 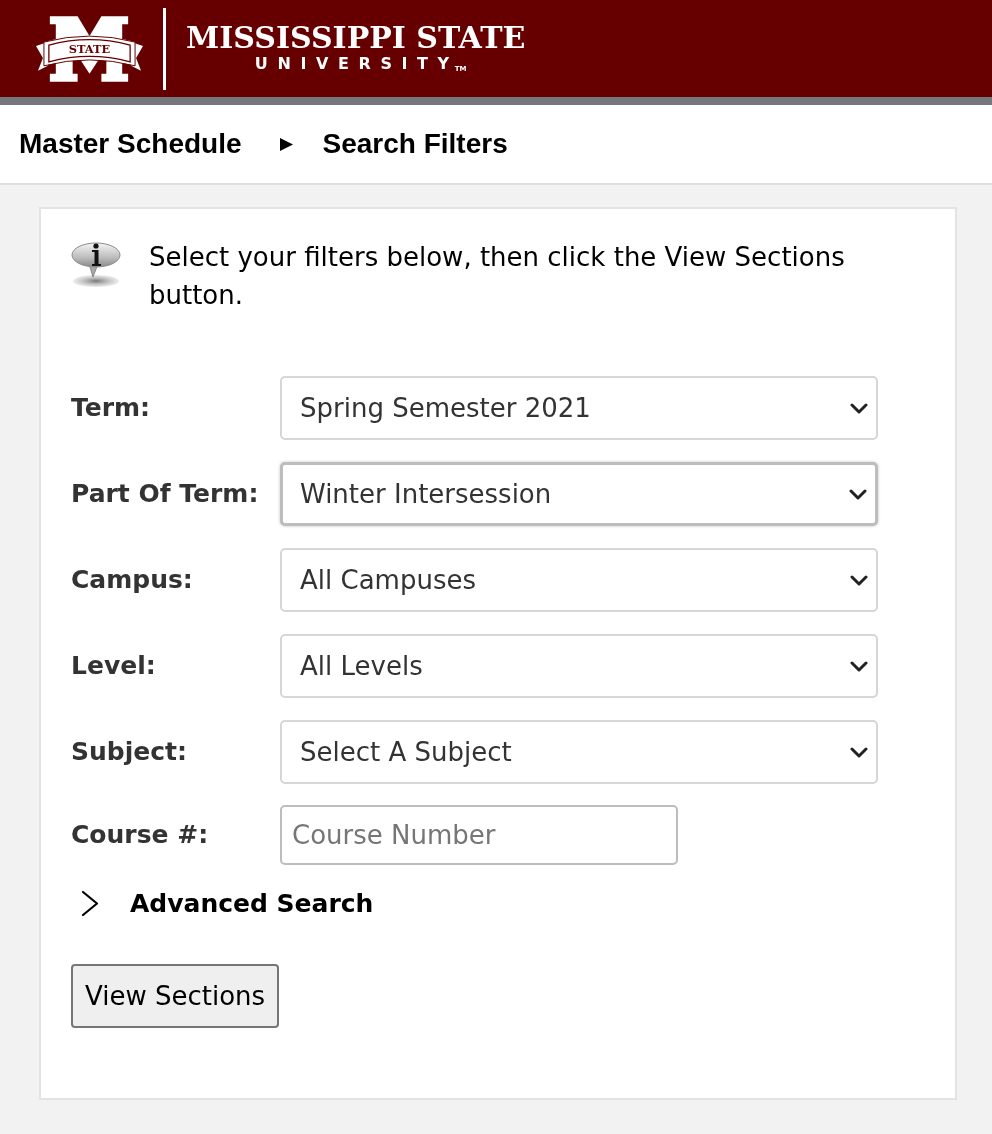 What do you see at coordinates (89, 48) in the screenshot?
I see `block-m-logo: STATE` at bounding box center [89, 48].